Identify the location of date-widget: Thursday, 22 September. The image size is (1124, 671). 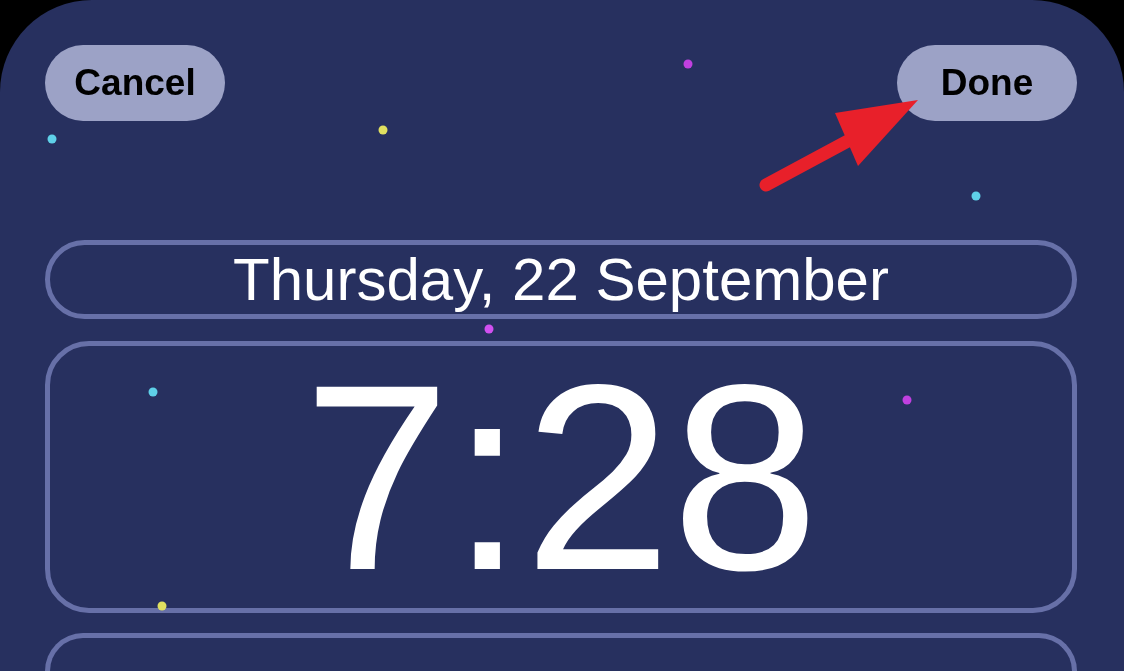
(561, 279).